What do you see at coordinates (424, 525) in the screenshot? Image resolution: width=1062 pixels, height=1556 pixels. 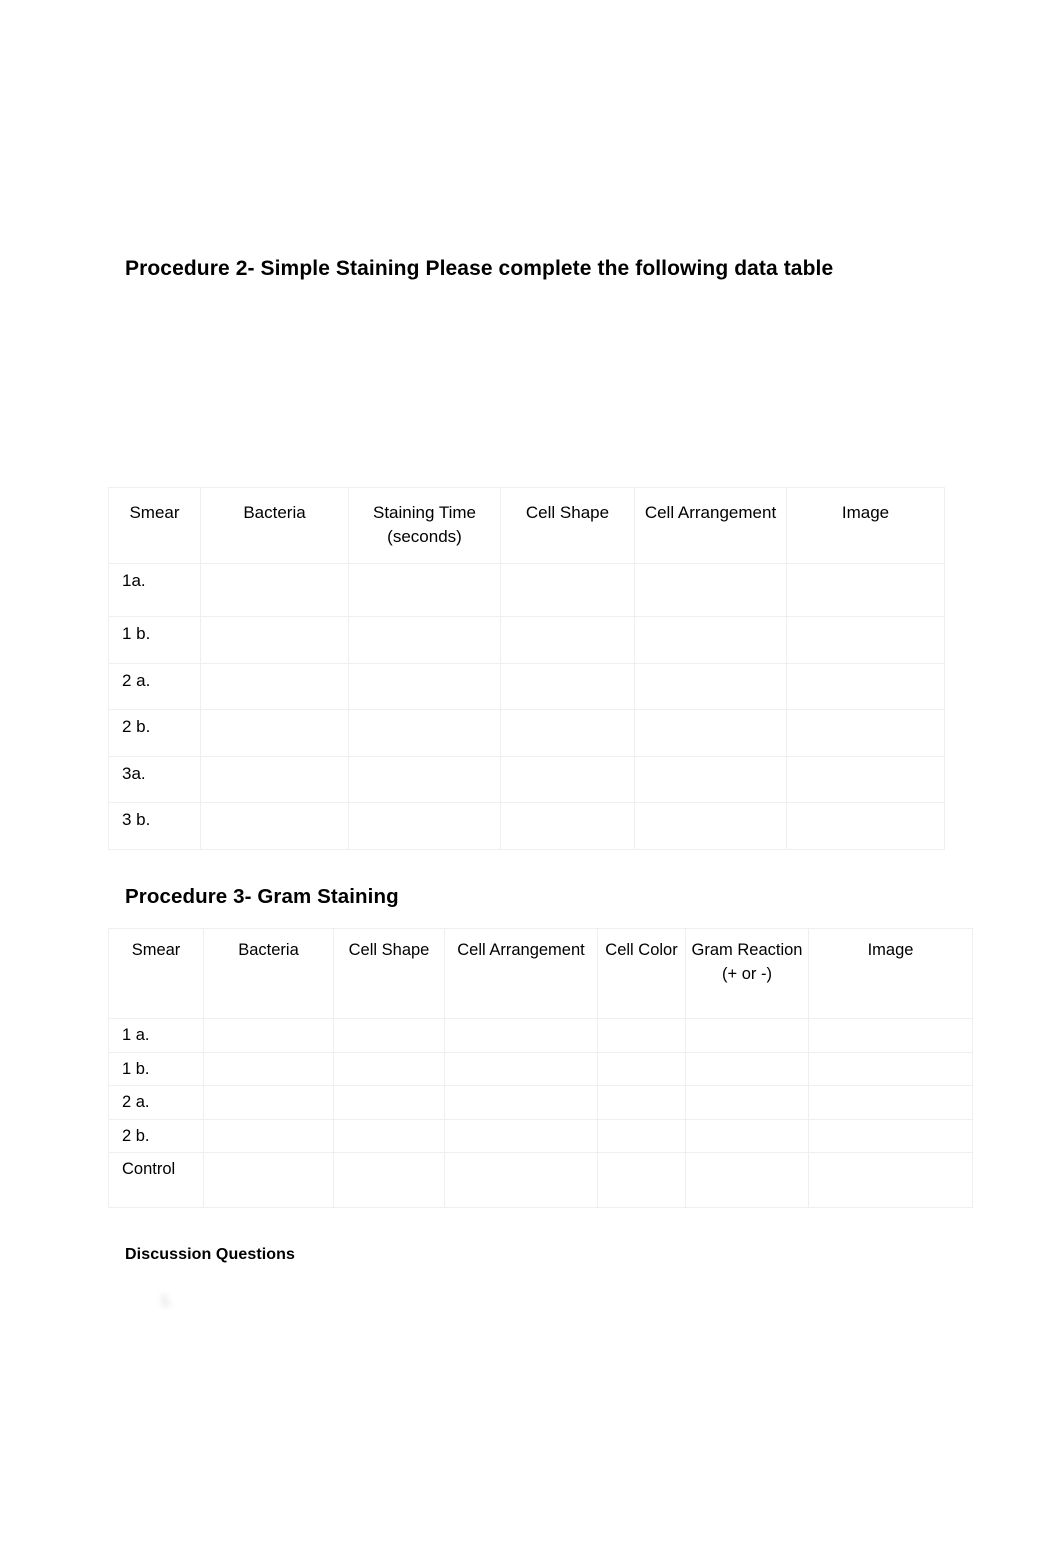 I see `column-header-staining-time: Staining Time (seconds)` at bounding box center [424, 525].